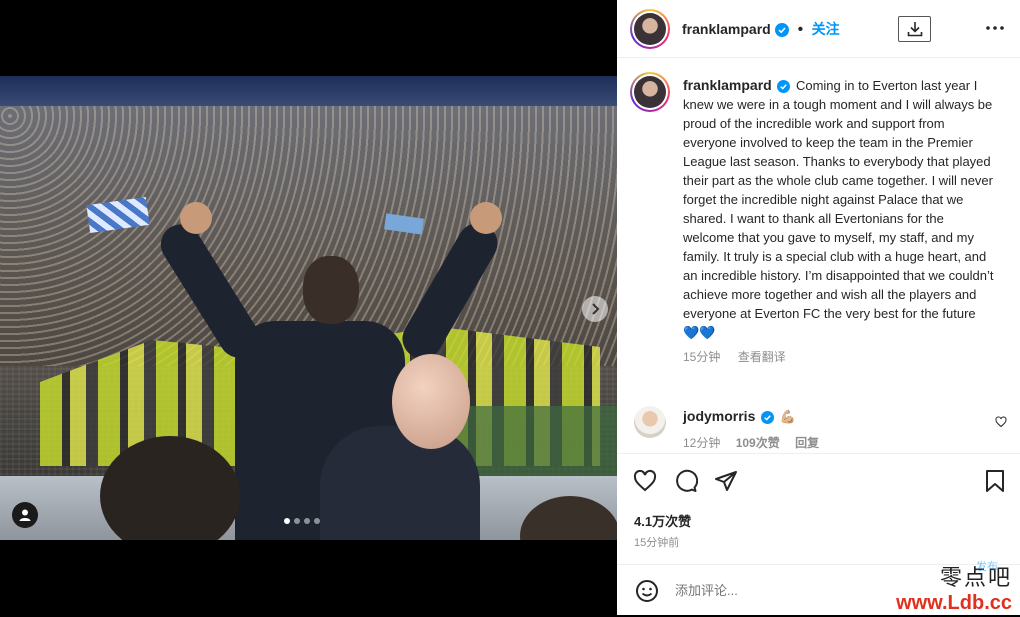  Describe the element at coordinates (826, 29) in the screenshot. I see `follow-button: 关注` at that location.